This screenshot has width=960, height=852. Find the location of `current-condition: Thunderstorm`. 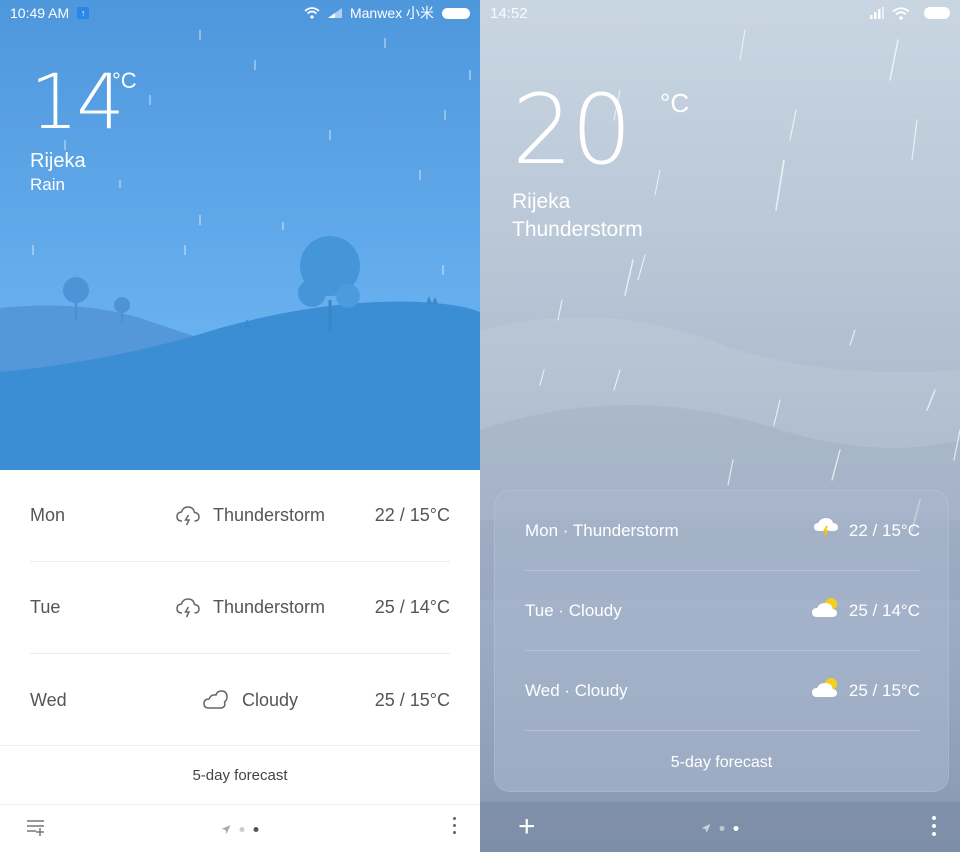

current-condition: Thunderstorm is located at coordinates (577, 229).